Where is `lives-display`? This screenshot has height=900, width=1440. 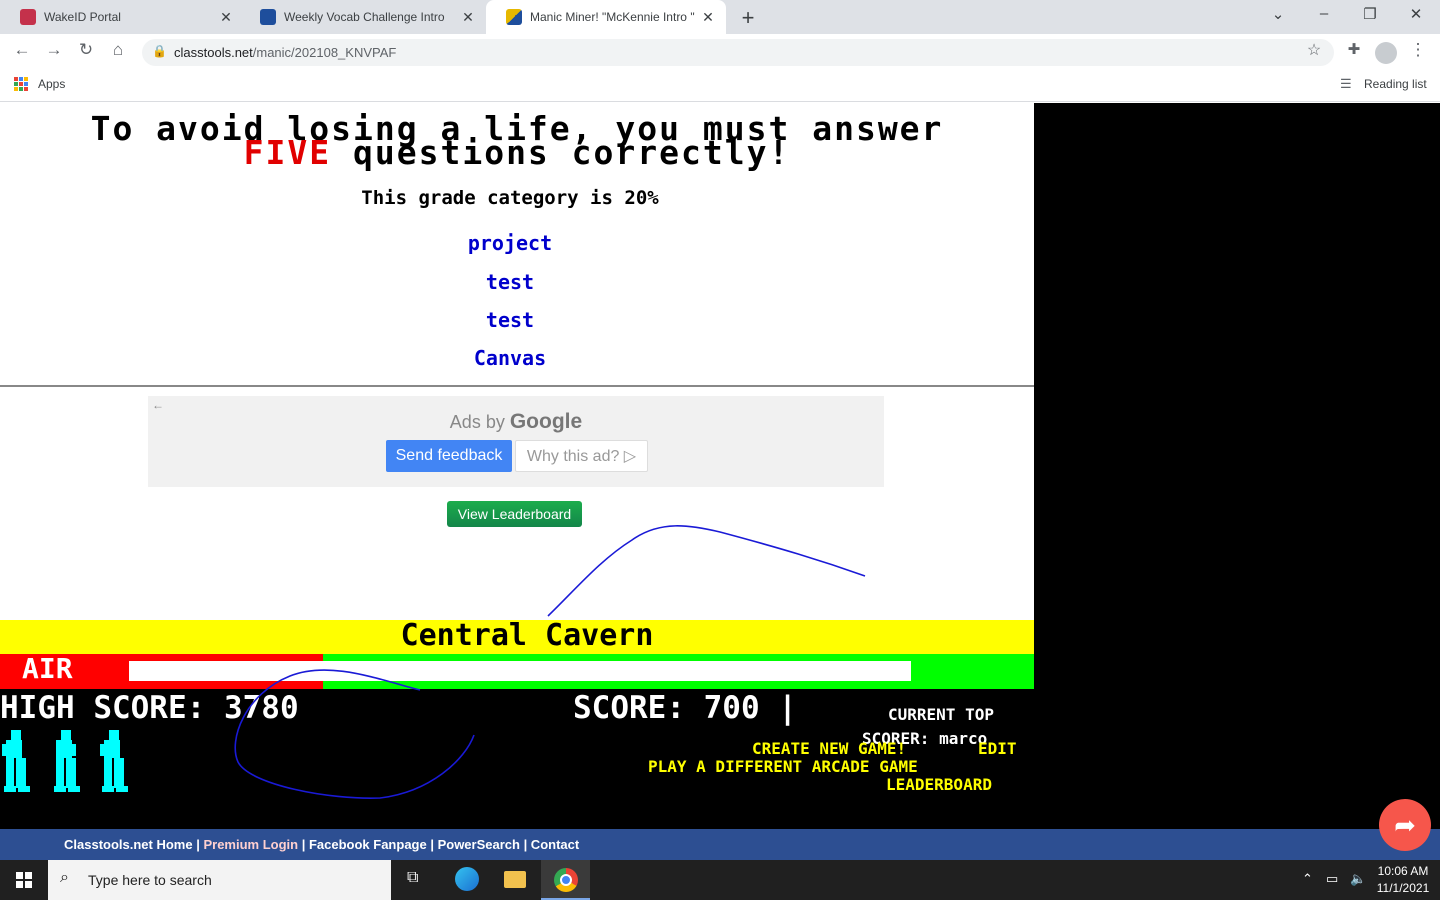
lives-display is located at coordinates (65, 761).